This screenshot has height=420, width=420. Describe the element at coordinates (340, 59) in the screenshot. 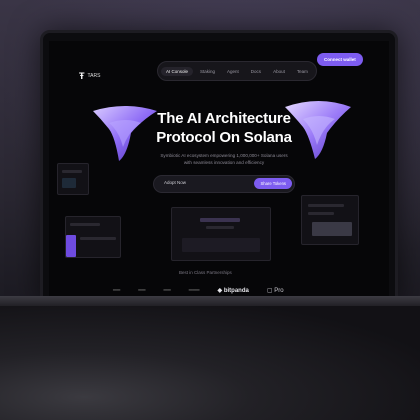

I see `connect-wallet-button: Connect wallet` at that location.